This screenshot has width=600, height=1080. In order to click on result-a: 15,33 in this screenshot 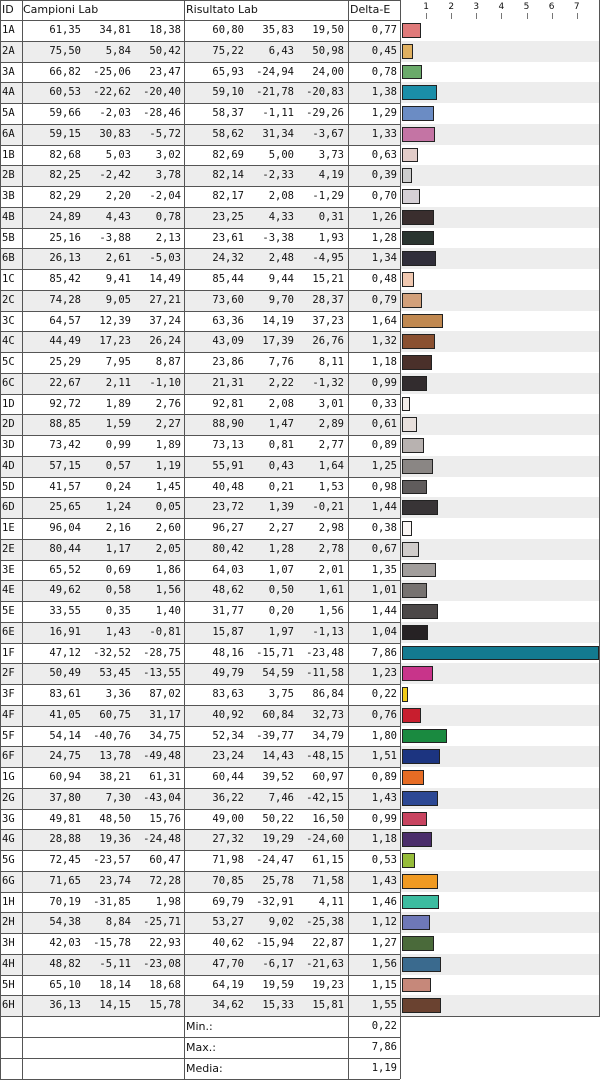, I will do `click(278, 1005)`.